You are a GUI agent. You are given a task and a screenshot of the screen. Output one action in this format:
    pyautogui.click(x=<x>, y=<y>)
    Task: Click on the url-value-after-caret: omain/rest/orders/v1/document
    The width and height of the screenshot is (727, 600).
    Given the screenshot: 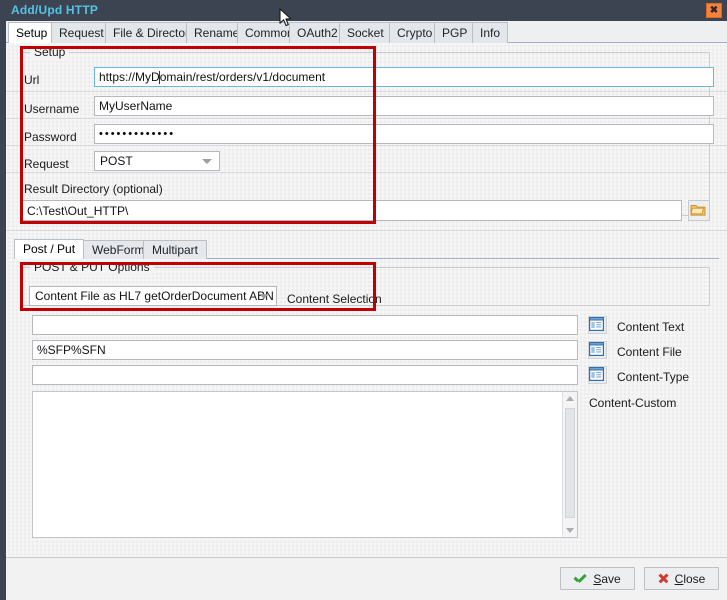 What is the action you would take?
    pyautogui.click(x=242, y=77)
    